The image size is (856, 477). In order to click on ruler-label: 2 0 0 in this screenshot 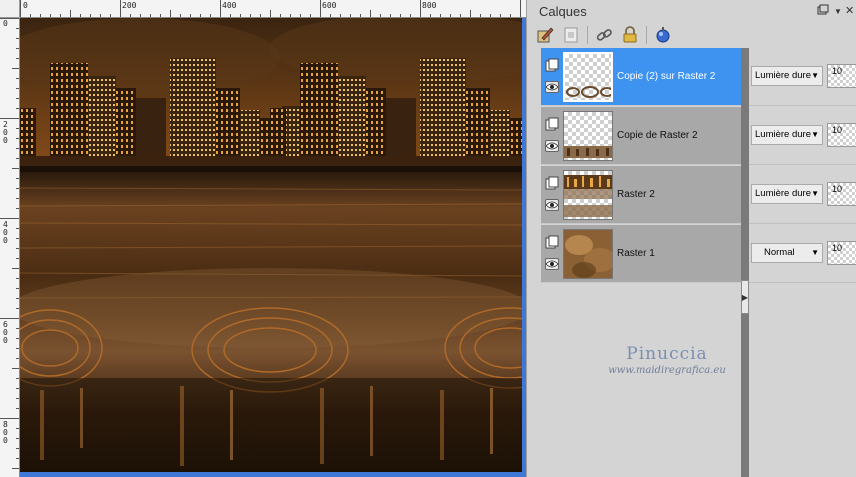, I will do `click(5, 132)`.